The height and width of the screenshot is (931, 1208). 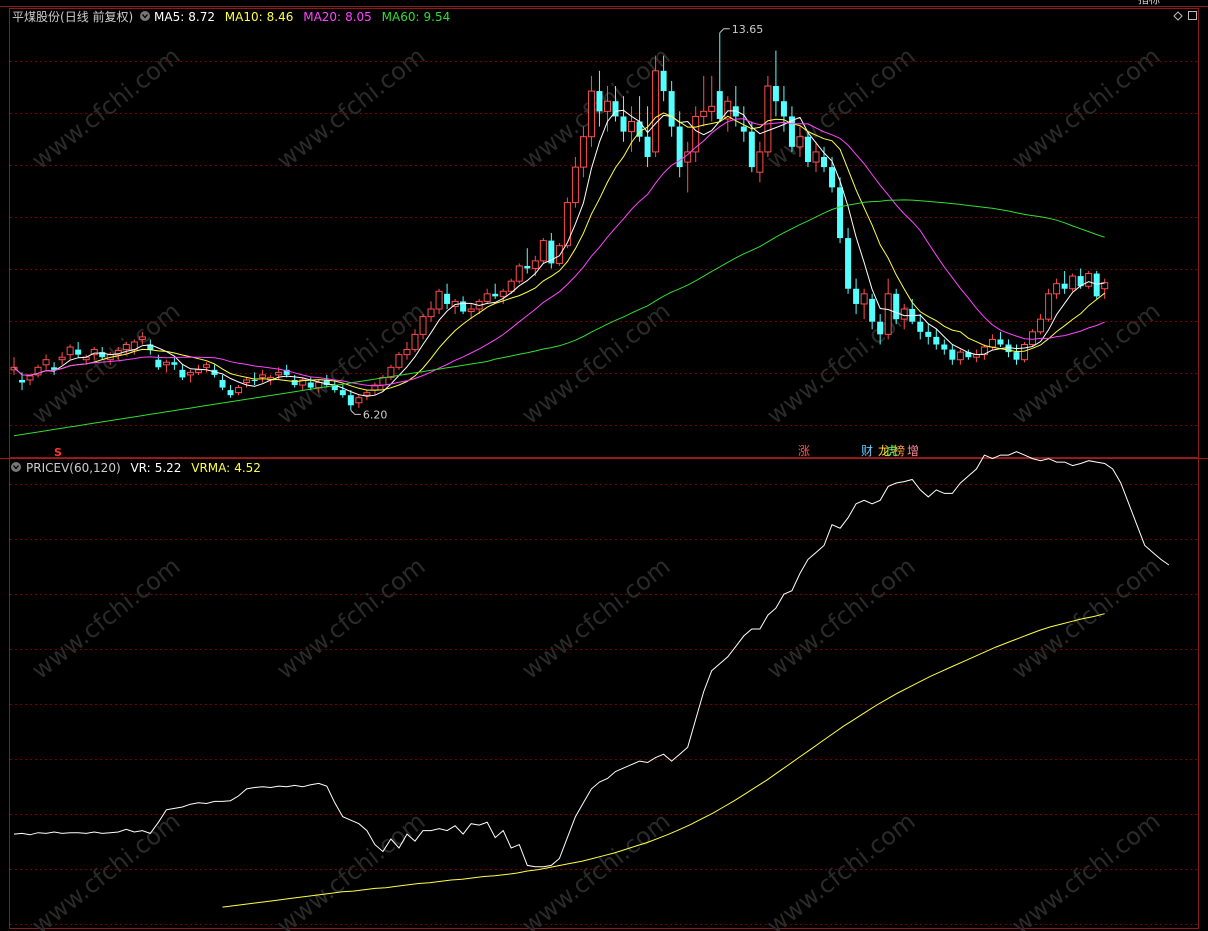 I want to click on sub-indicator-name: PRICEV(60,120), so click(x=73, y=468).